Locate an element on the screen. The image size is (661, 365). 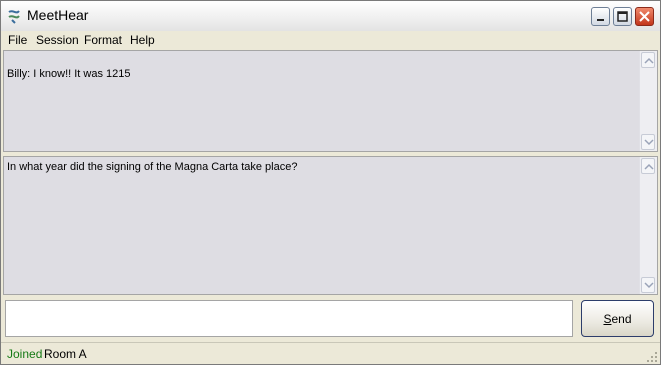
chat-log-scrollbar is located at coordinates (648, 101).